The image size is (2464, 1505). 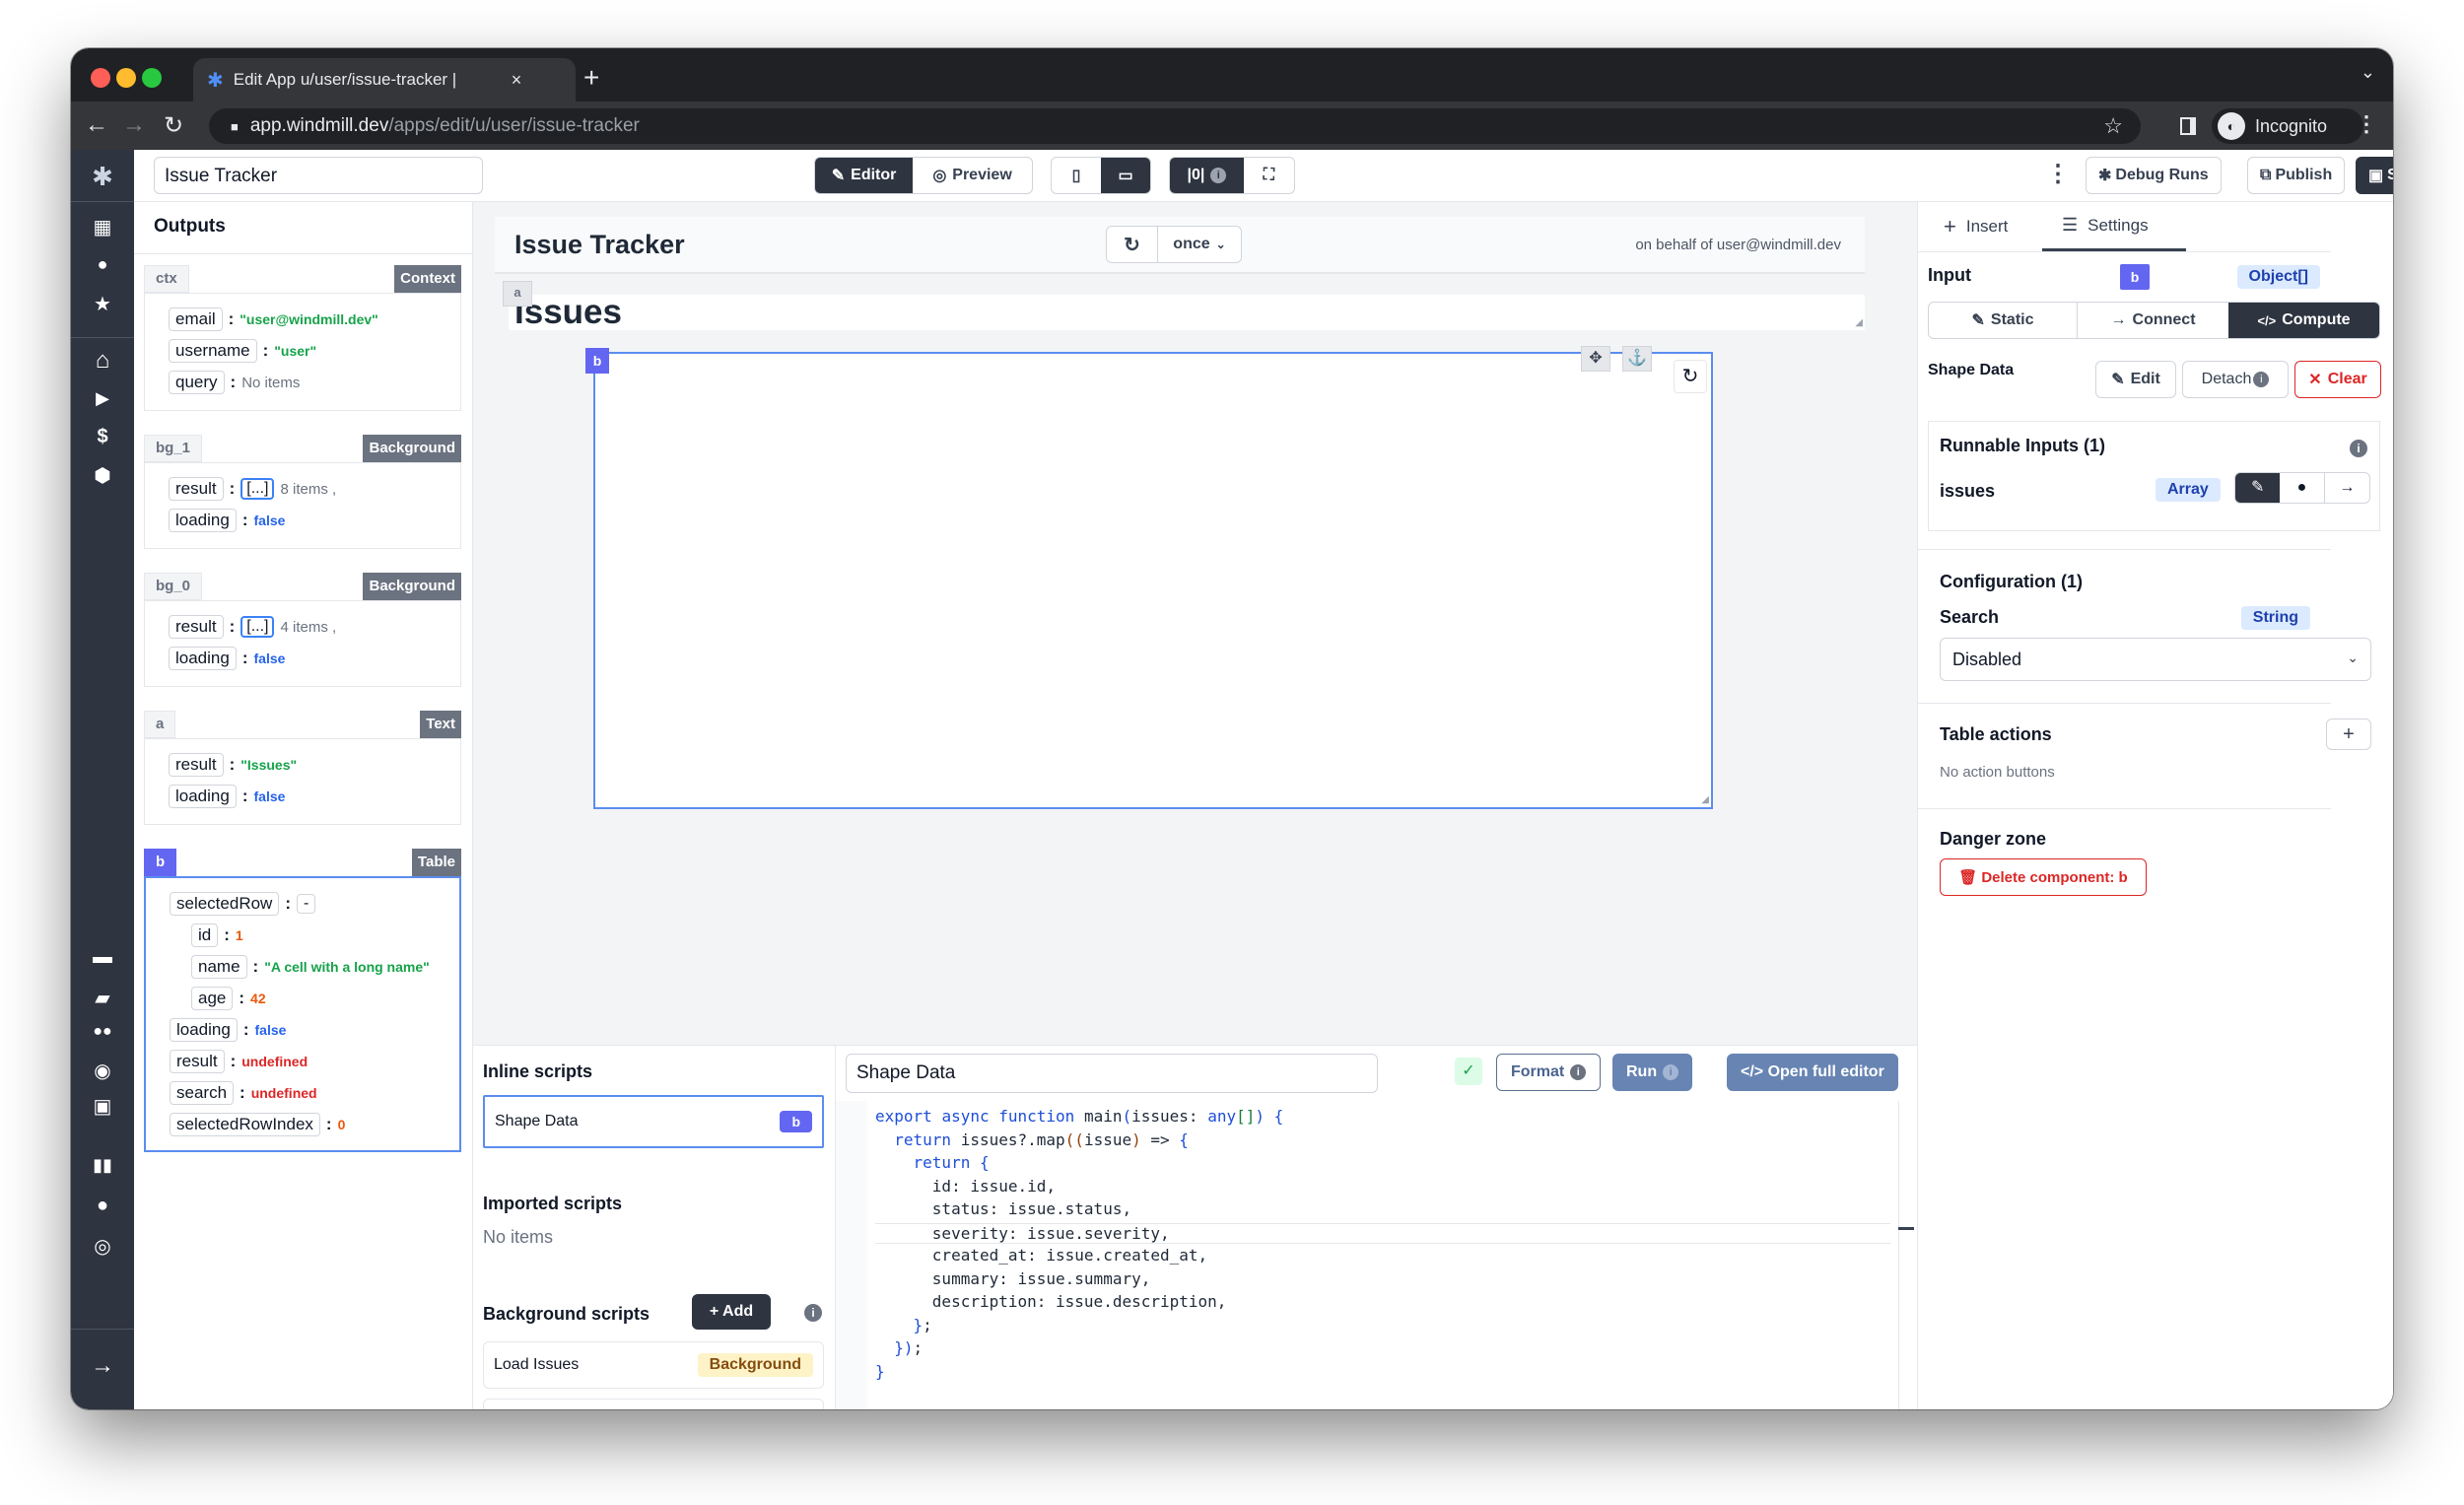 What do you see at coordinates (102, 1206) in the screenshot?
I see `discord-icon: ●` at bounding box center [102, 1206].